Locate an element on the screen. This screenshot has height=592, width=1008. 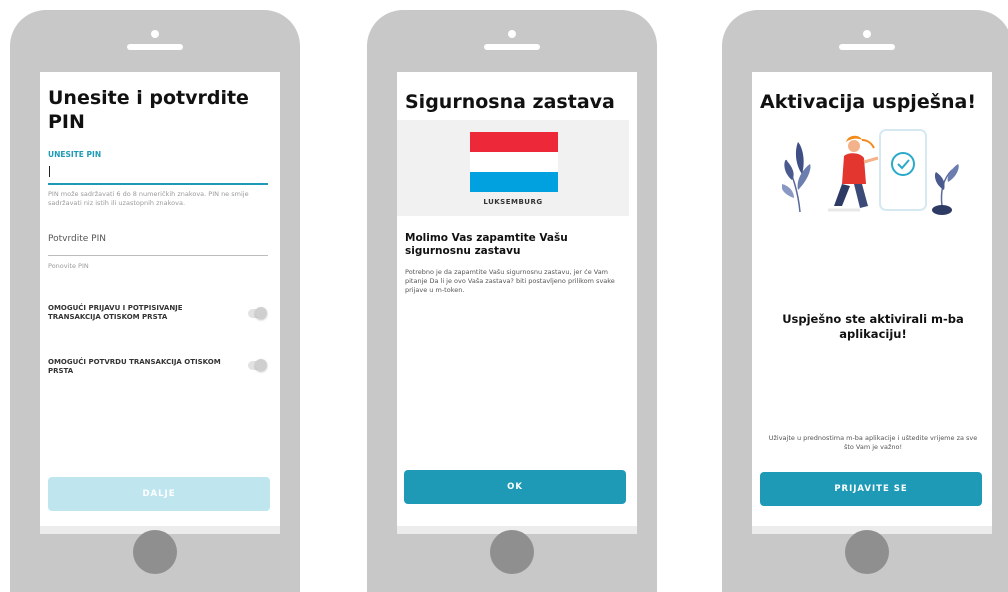
fingerprint-login-toggle is located at coordinates (257, 313).